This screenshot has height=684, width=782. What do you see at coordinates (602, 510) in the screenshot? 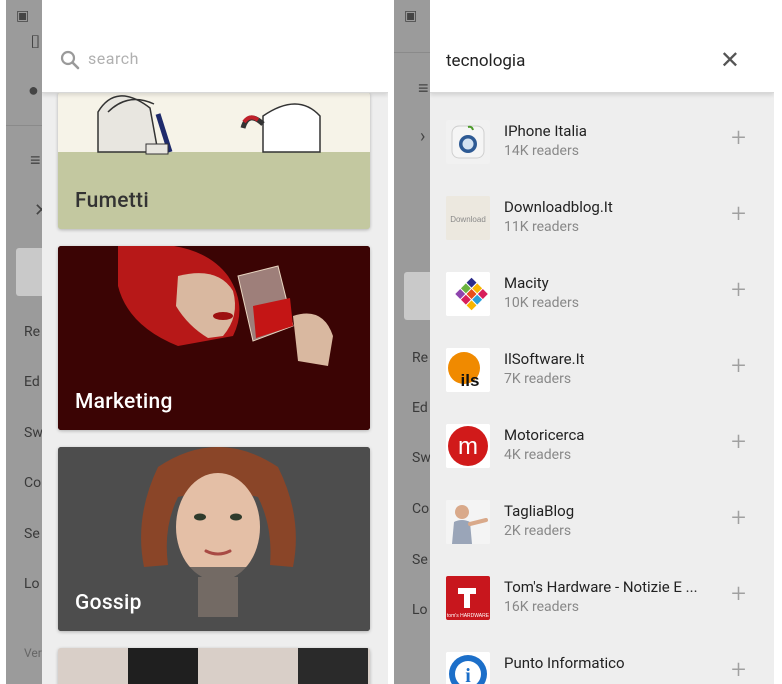
I see `feed-item: TagliaBlog 2K readers +` at bounding box center [602, 510].